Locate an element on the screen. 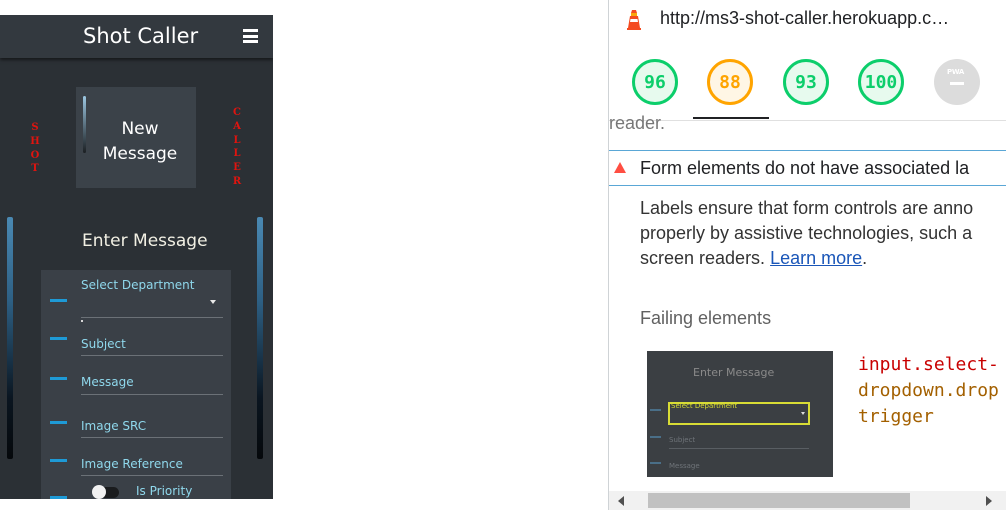  toggle-knob is located at coordinates (99, 492).